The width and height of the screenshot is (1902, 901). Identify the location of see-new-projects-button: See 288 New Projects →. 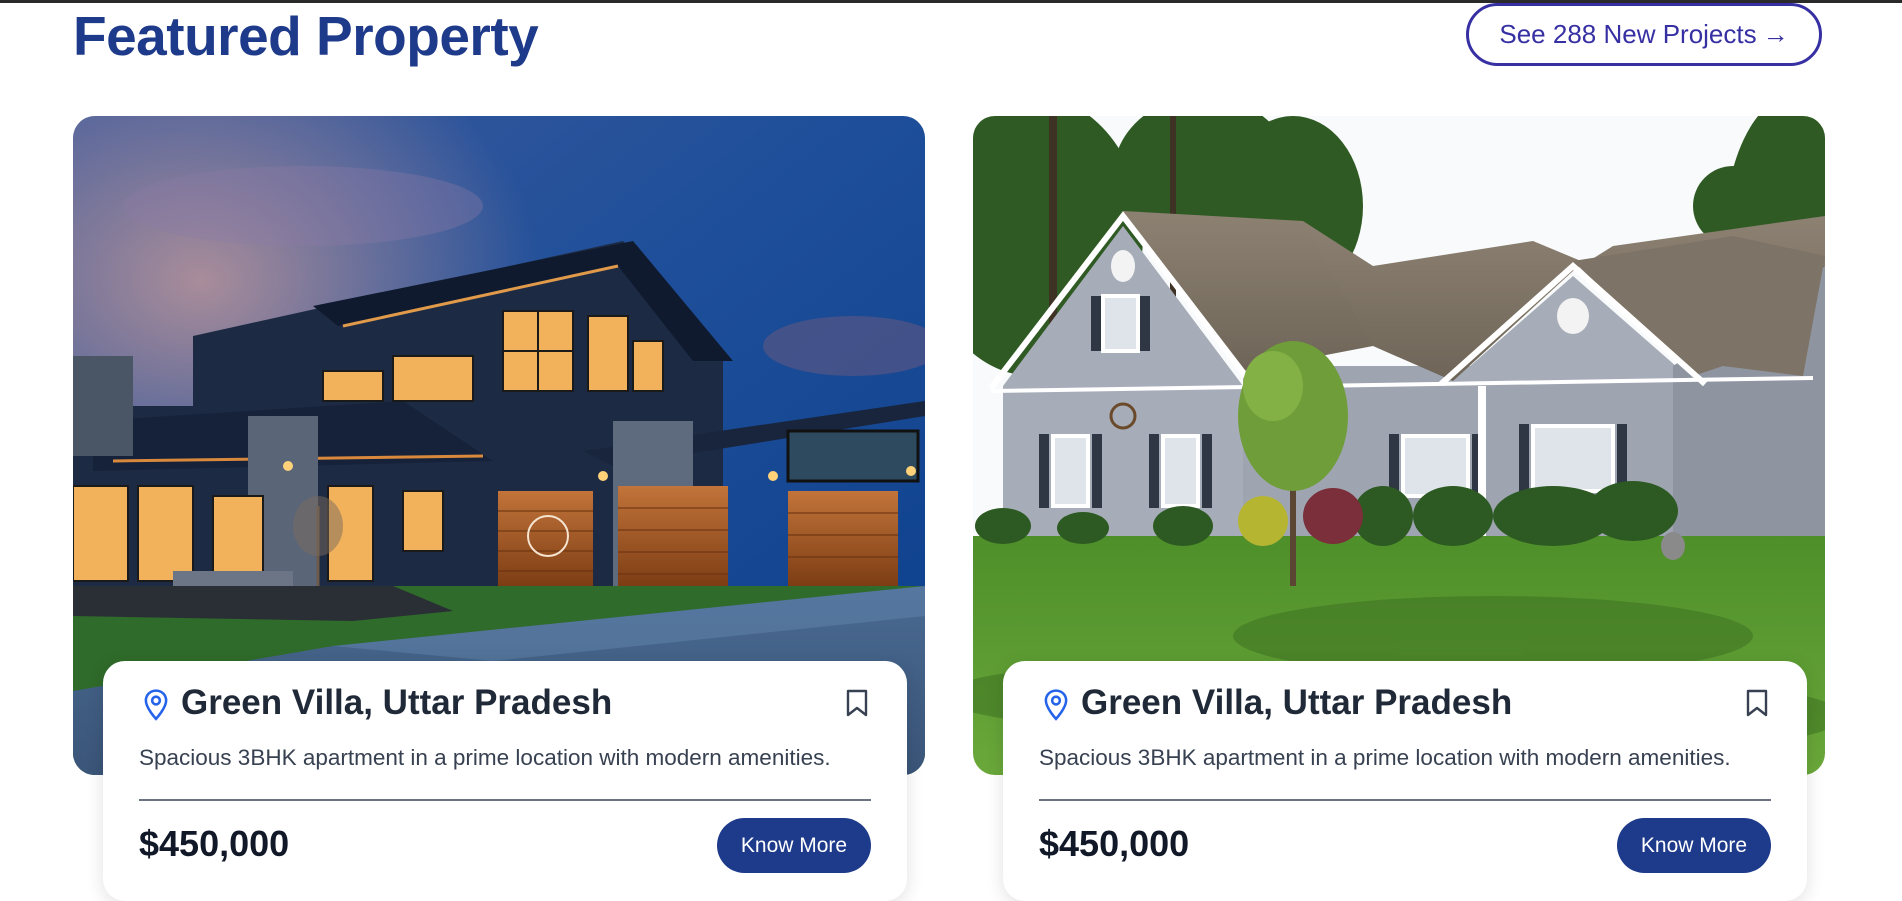
(1644, 34).